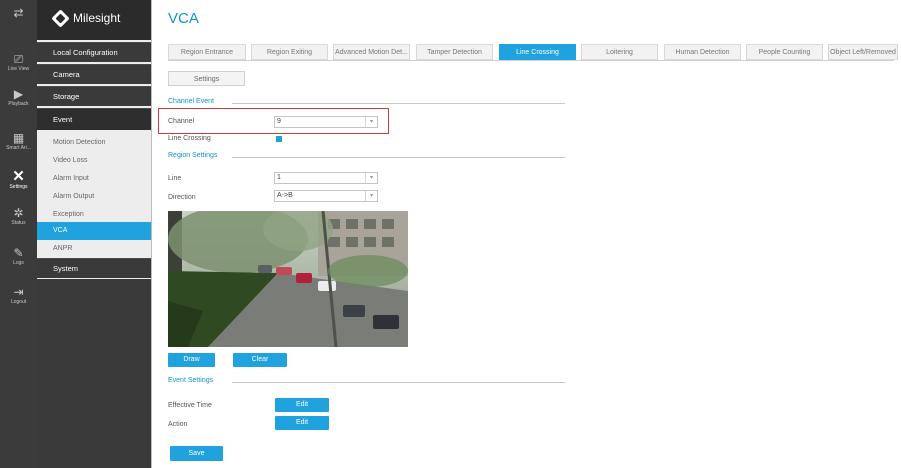 This screenshot has width=901, height=468. I want to click on settings-subtab: Settings, so click(206, 78).